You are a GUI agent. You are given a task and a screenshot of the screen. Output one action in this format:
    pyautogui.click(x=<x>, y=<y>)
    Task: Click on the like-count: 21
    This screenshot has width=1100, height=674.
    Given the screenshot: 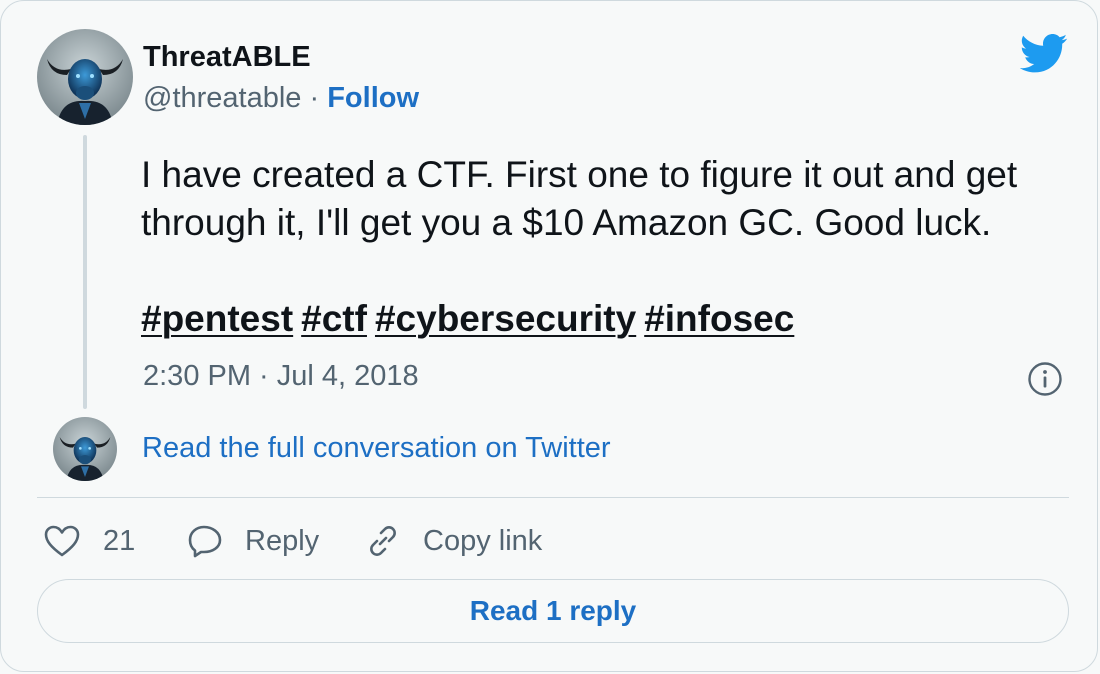 What is the action you would take?
    pyautogui.click(x=119, y=540)
    